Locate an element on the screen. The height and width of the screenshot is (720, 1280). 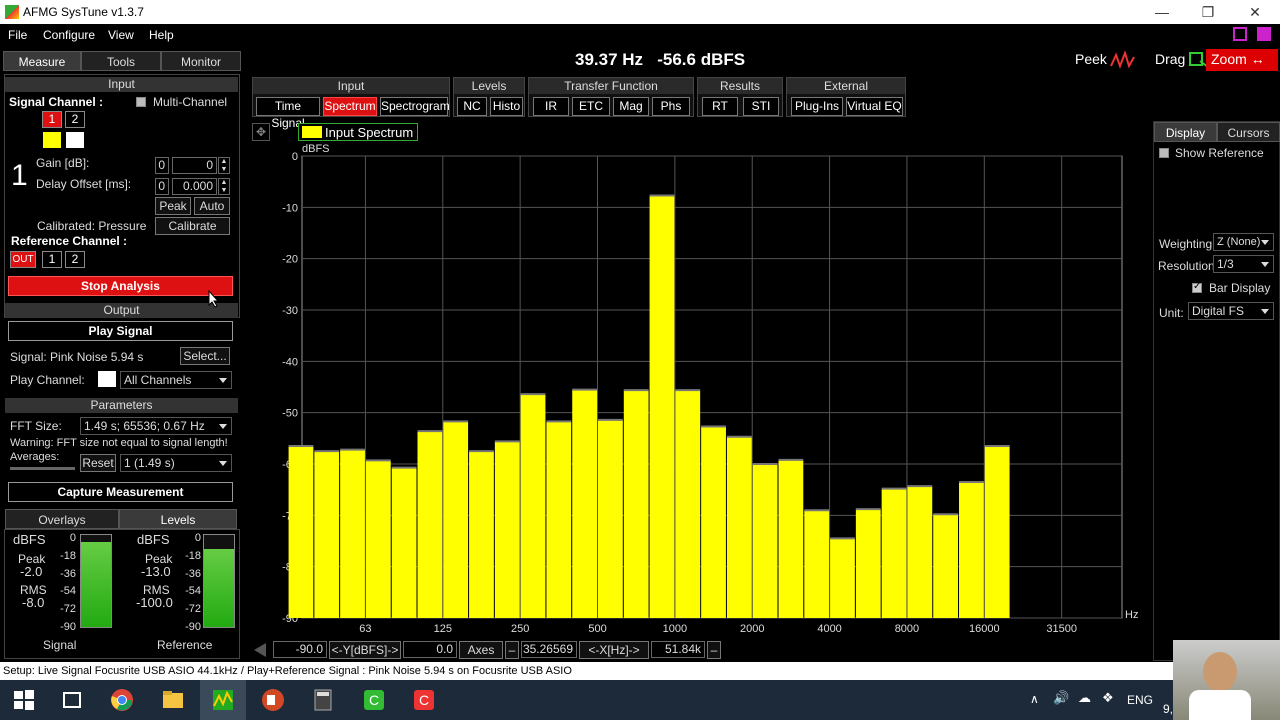
zoom-out-y-button: – is located at coordinates (714, 650).